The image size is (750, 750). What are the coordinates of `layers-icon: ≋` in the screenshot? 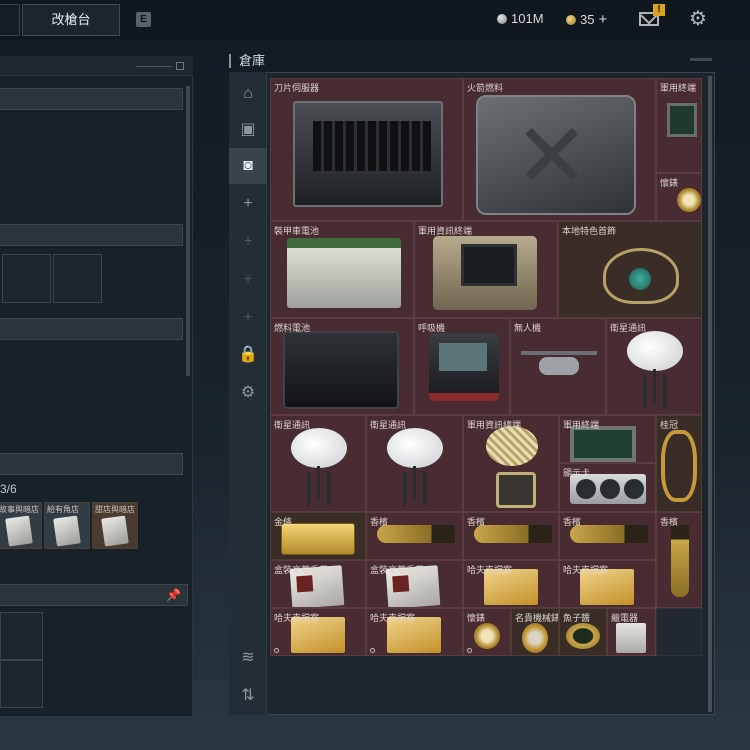 It's located at (248, 658).